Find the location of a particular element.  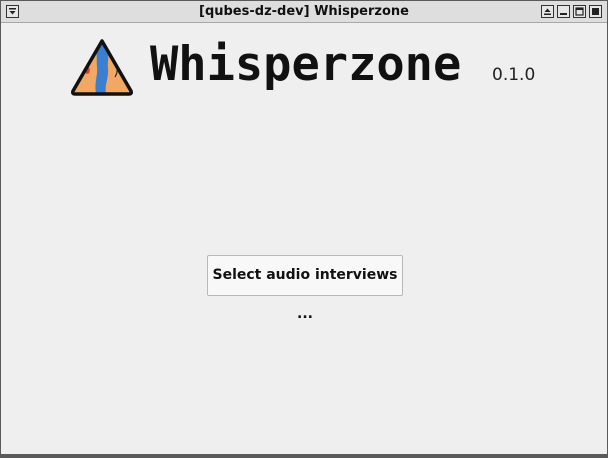

app-version-label: 0.1.0 is located at coordinates (514, 75).